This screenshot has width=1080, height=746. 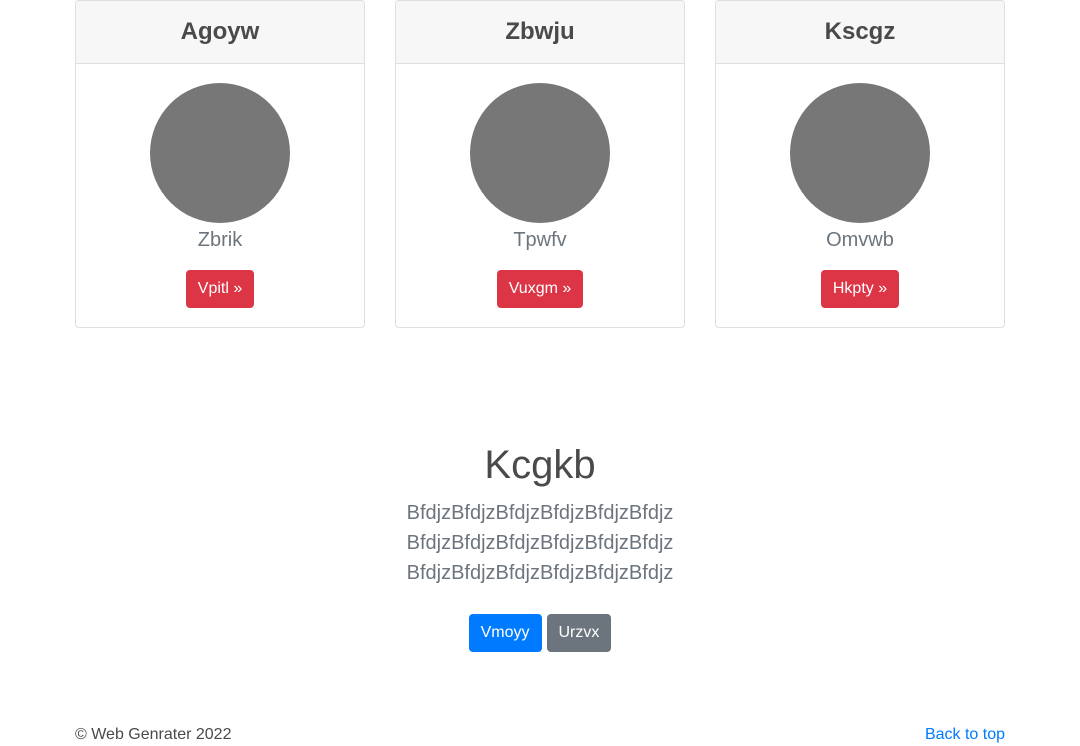 What do you see at coordinates (220, 240) in the screenshot?
I see `card-subtitle: Zbrik` at bounding box center [220, 240].